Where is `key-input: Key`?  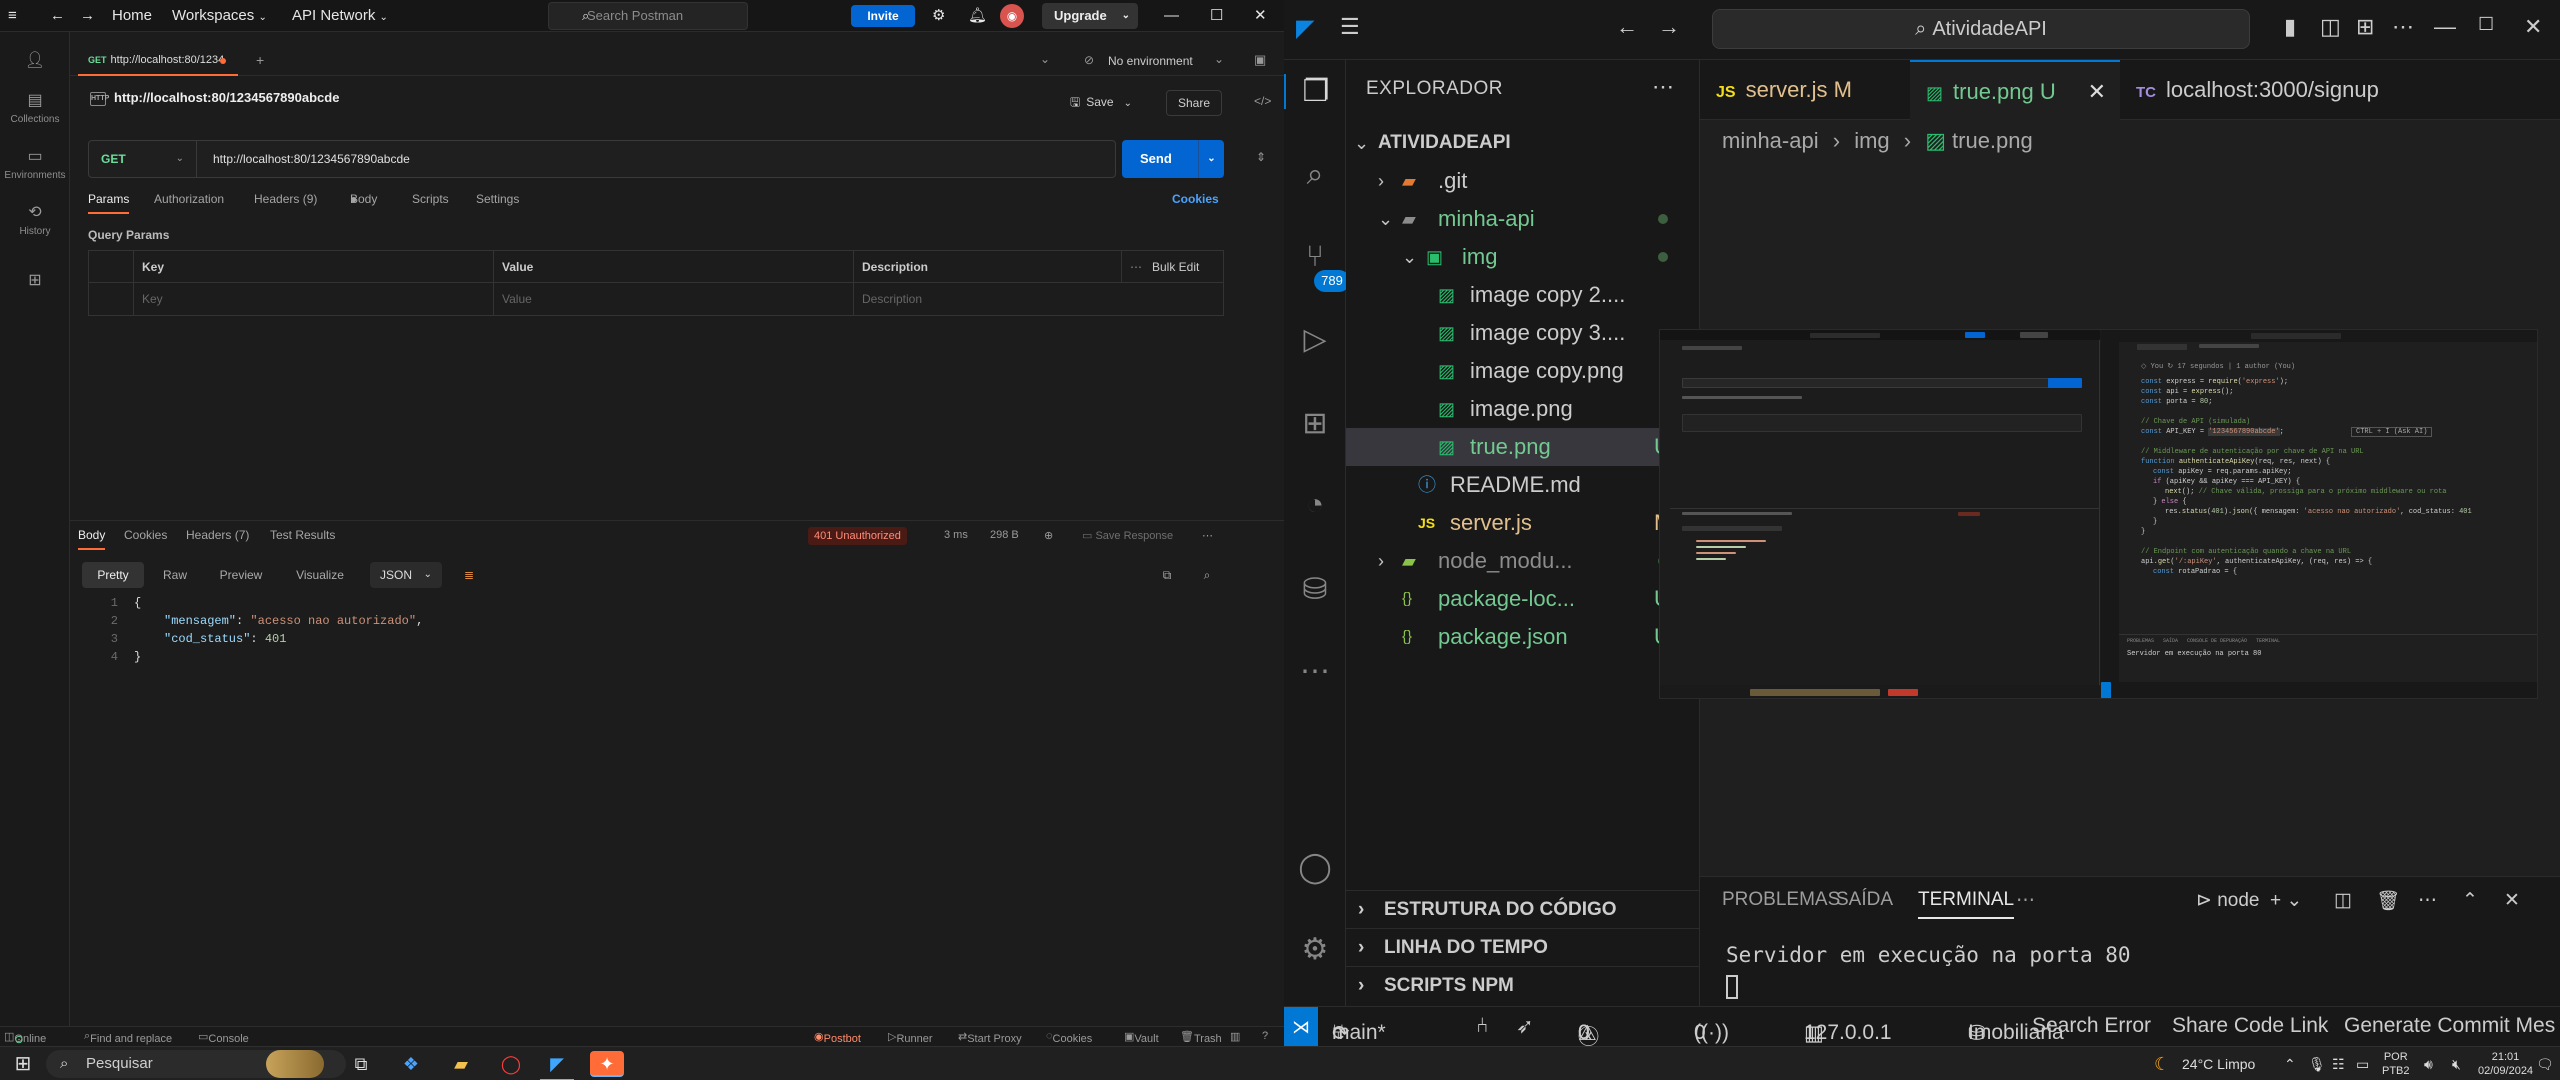
key-input: Key is located at coordinates (307, 299).